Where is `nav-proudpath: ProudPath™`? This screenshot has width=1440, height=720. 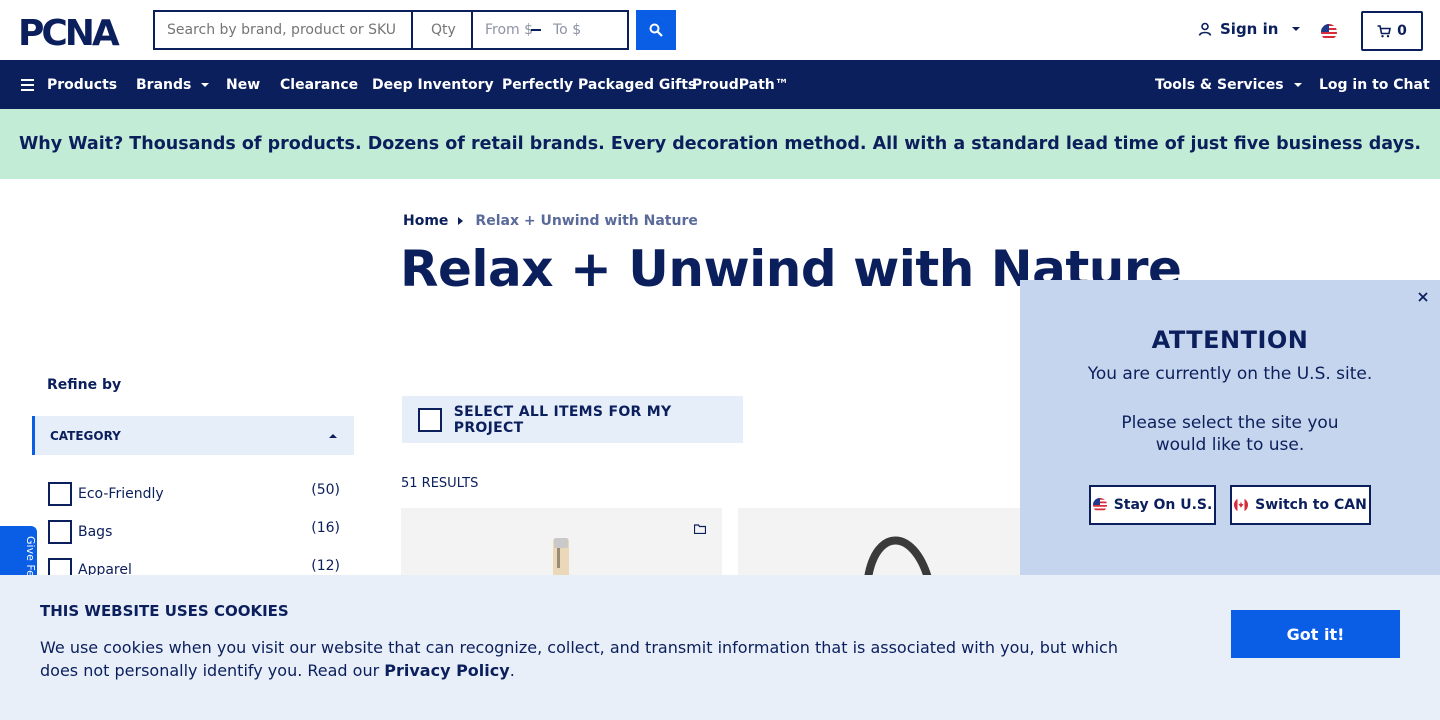
nav-proudpath: ProudPath™ is located at coordinates (740, 84).